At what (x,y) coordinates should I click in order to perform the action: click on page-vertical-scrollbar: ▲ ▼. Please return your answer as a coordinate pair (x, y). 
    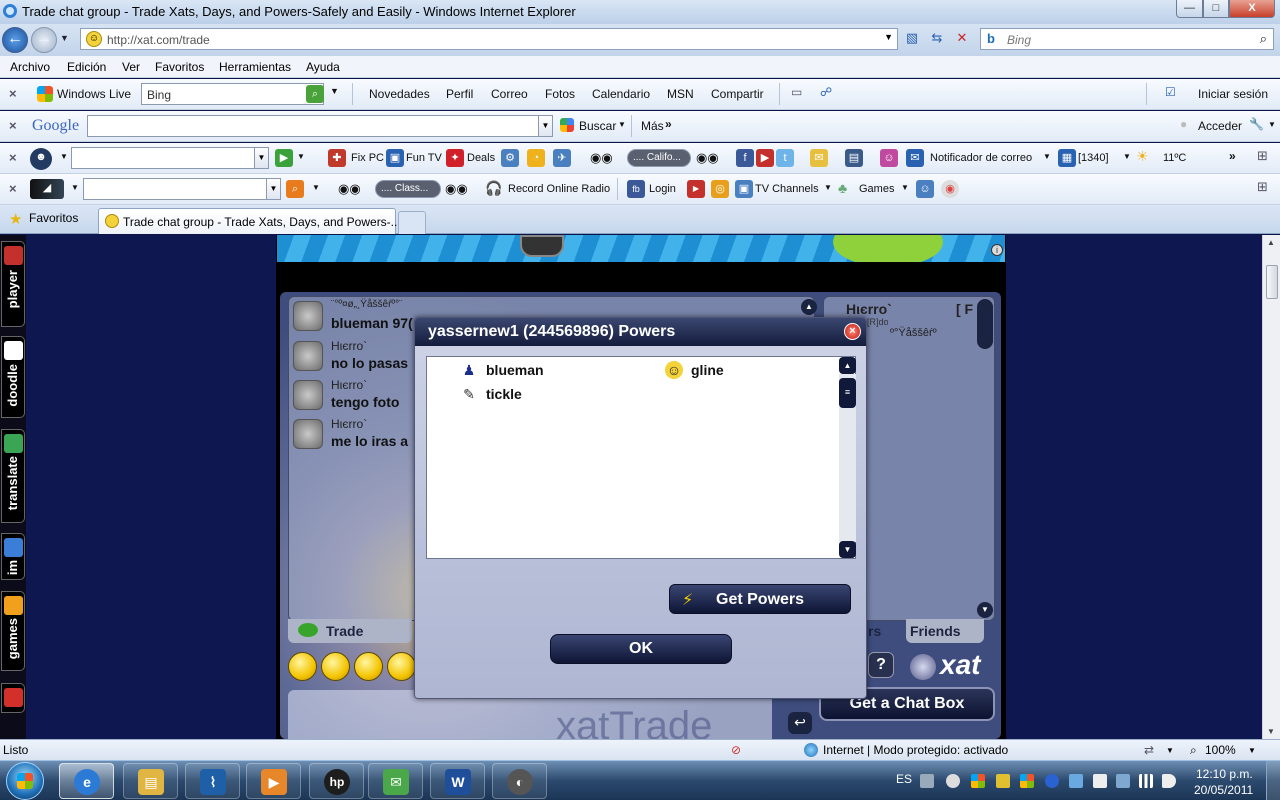
    Looking at the image, I should click on (1271, 487).